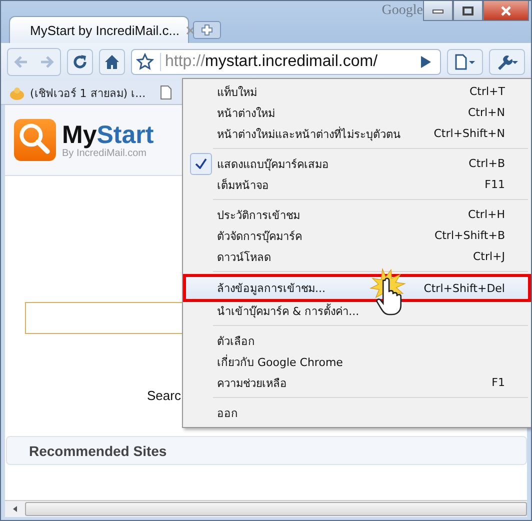 The width and height of the screenshot is (532, 521). What do you see at coordinates (357, 412) in the screenshot?
I see `menu-item: ออก` at bounding box center [357, 412].